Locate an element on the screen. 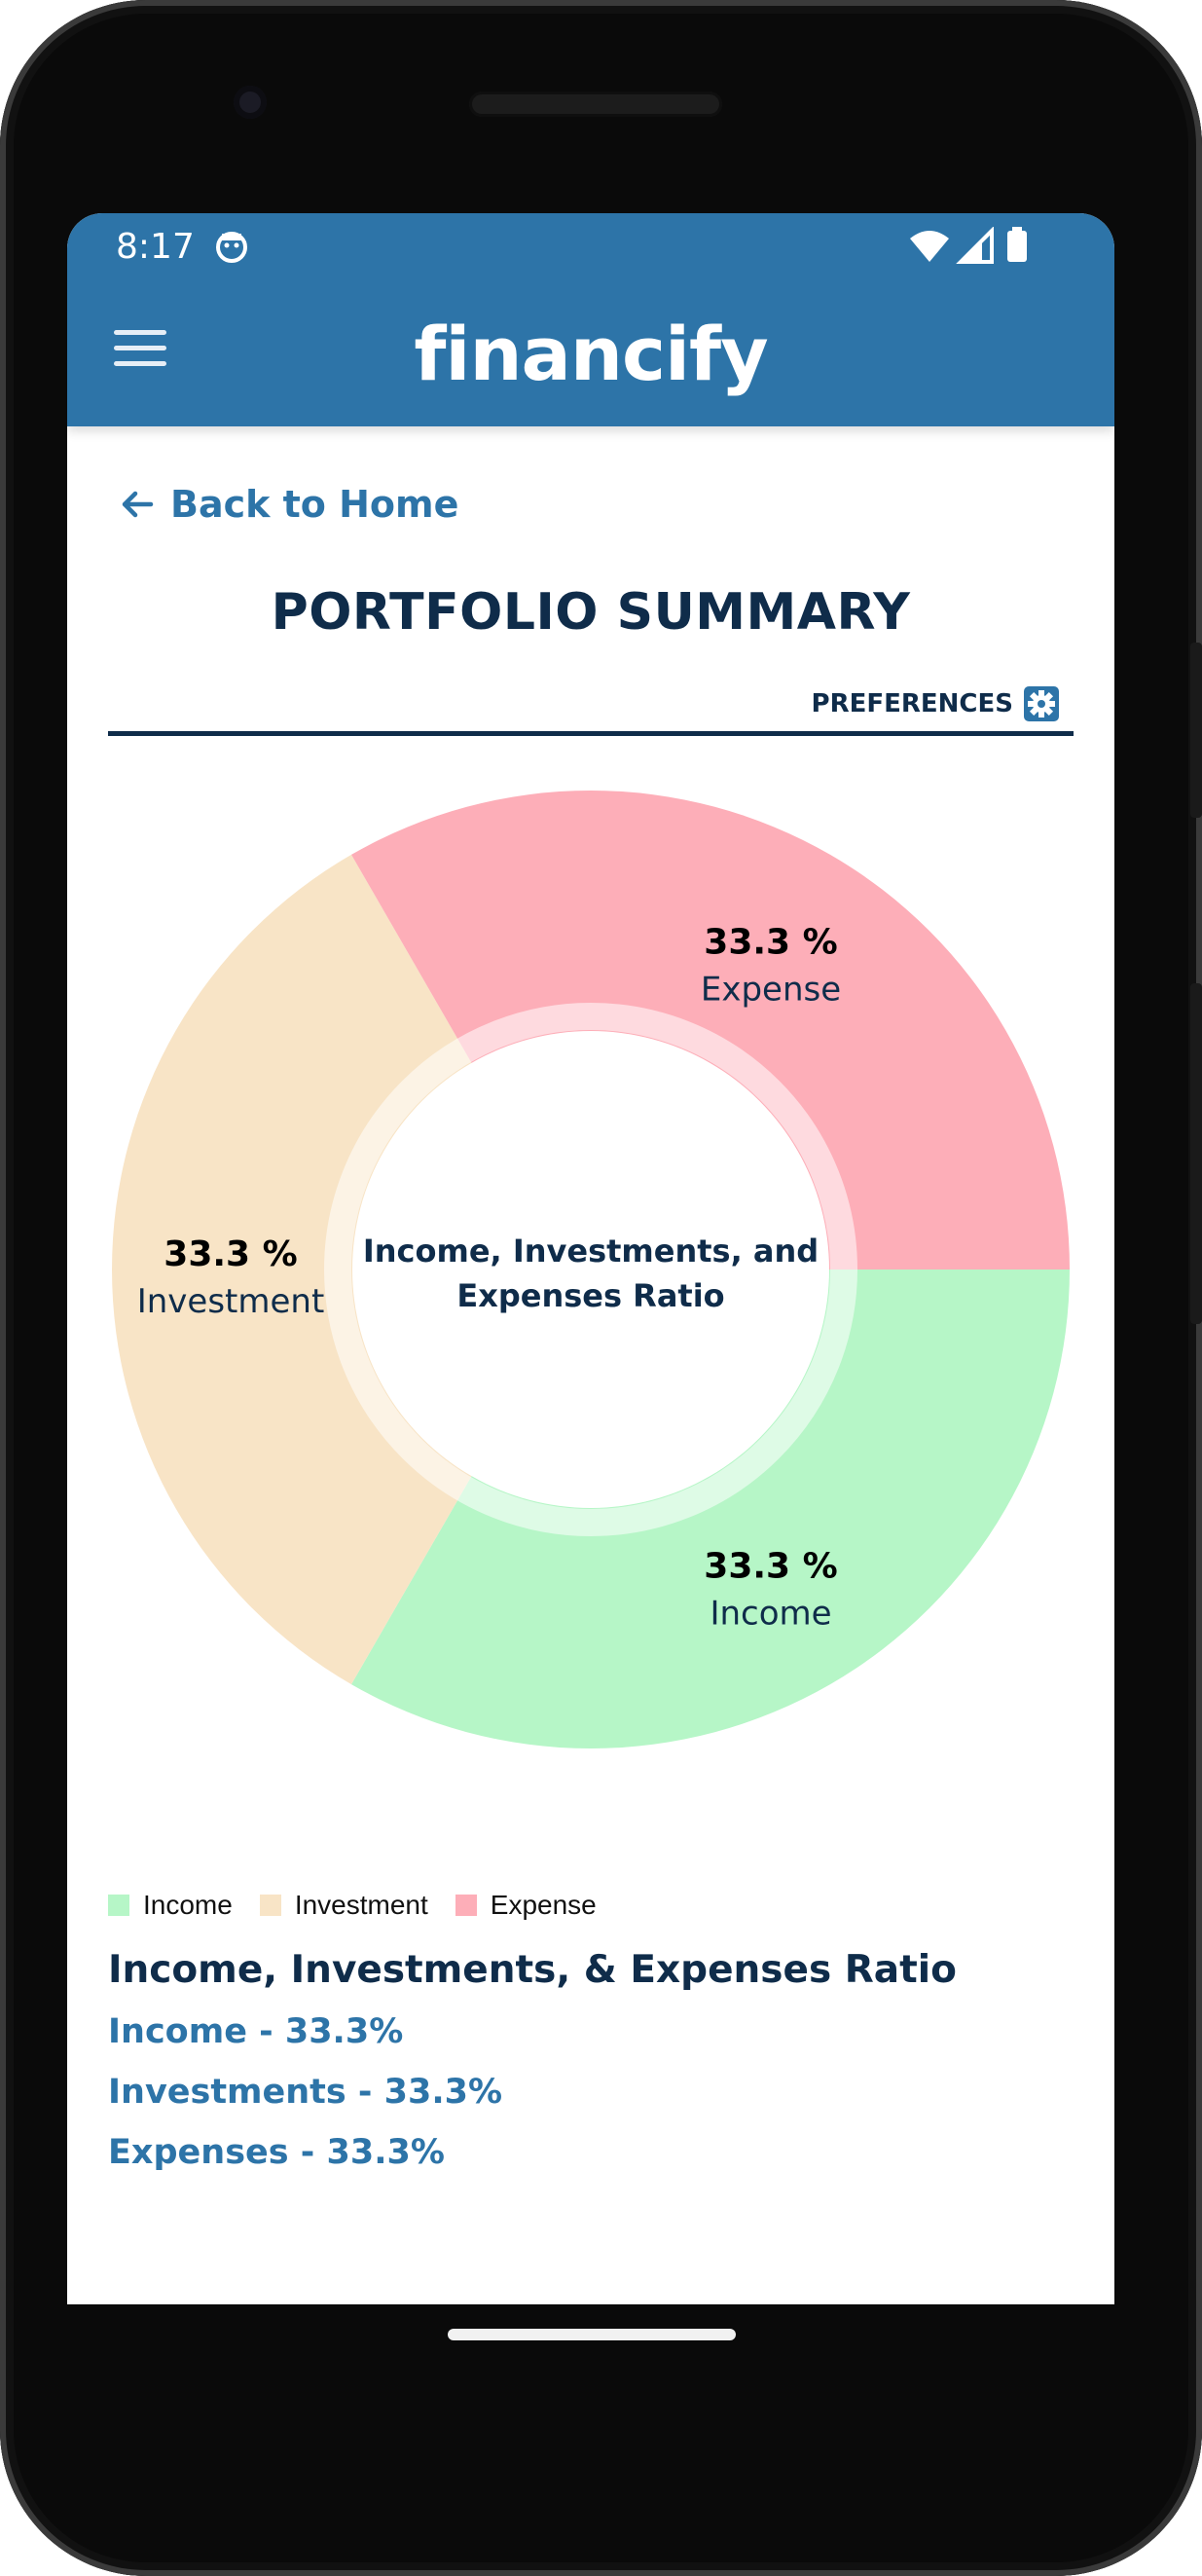 This screenshot has height=2576, width=1202. back-to-home-link: Back to Home is located at coordinates (288, 504).